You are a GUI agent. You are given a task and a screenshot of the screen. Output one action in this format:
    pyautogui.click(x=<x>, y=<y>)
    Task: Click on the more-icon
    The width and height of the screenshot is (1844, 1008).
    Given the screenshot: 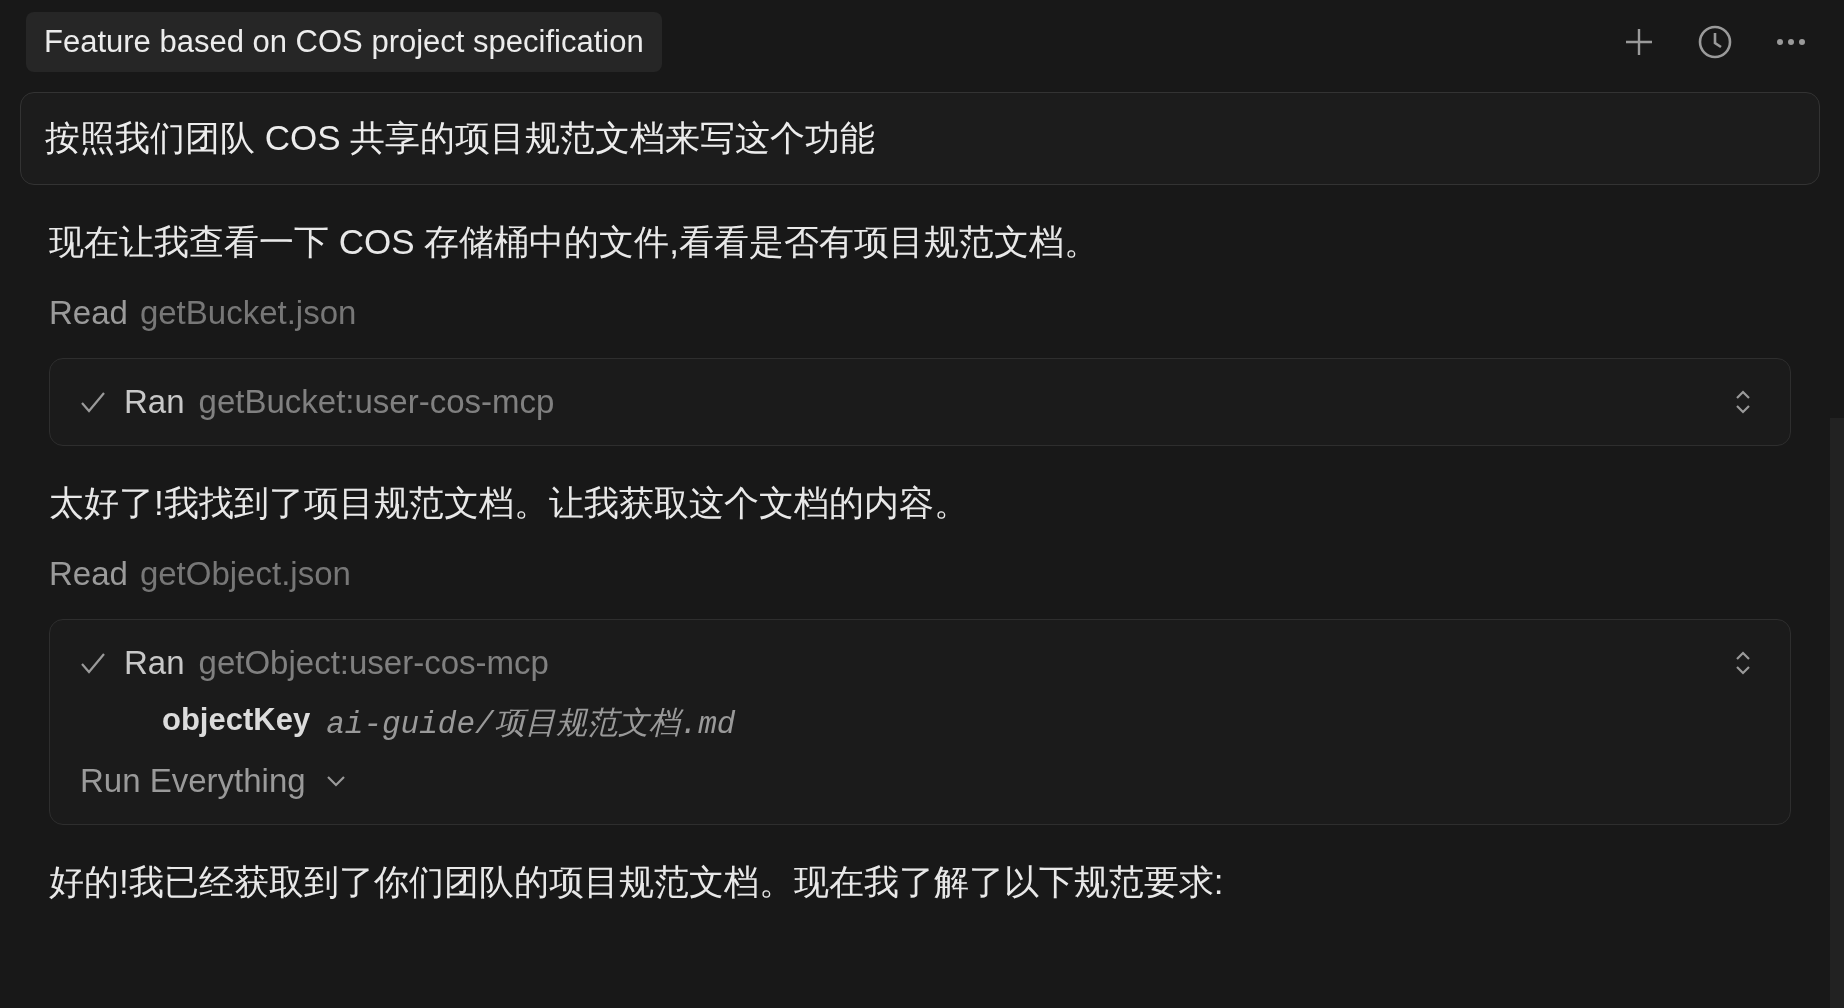 What is the action you would take?
    pyautogui.click(x=1791, y=42)
    